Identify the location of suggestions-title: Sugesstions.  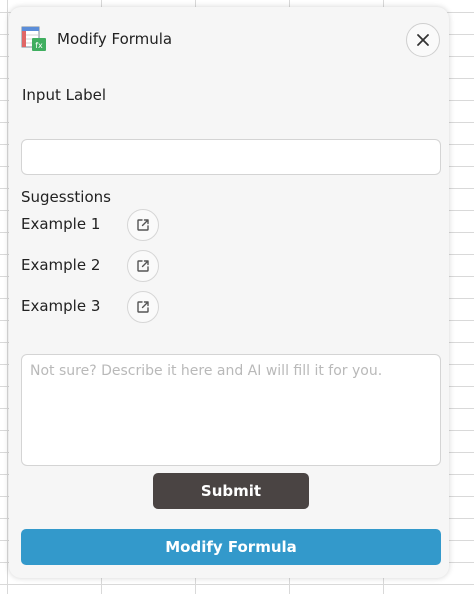
(66, 197).